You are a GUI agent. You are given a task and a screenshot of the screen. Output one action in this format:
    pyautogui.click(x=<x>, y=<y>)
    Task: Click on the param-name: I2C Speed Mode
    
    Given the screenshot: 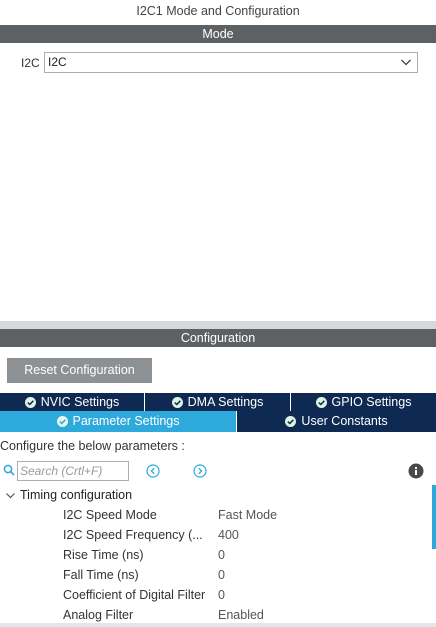 What is the action you would take?
    pyautogui.click(x=110, y=515)
    